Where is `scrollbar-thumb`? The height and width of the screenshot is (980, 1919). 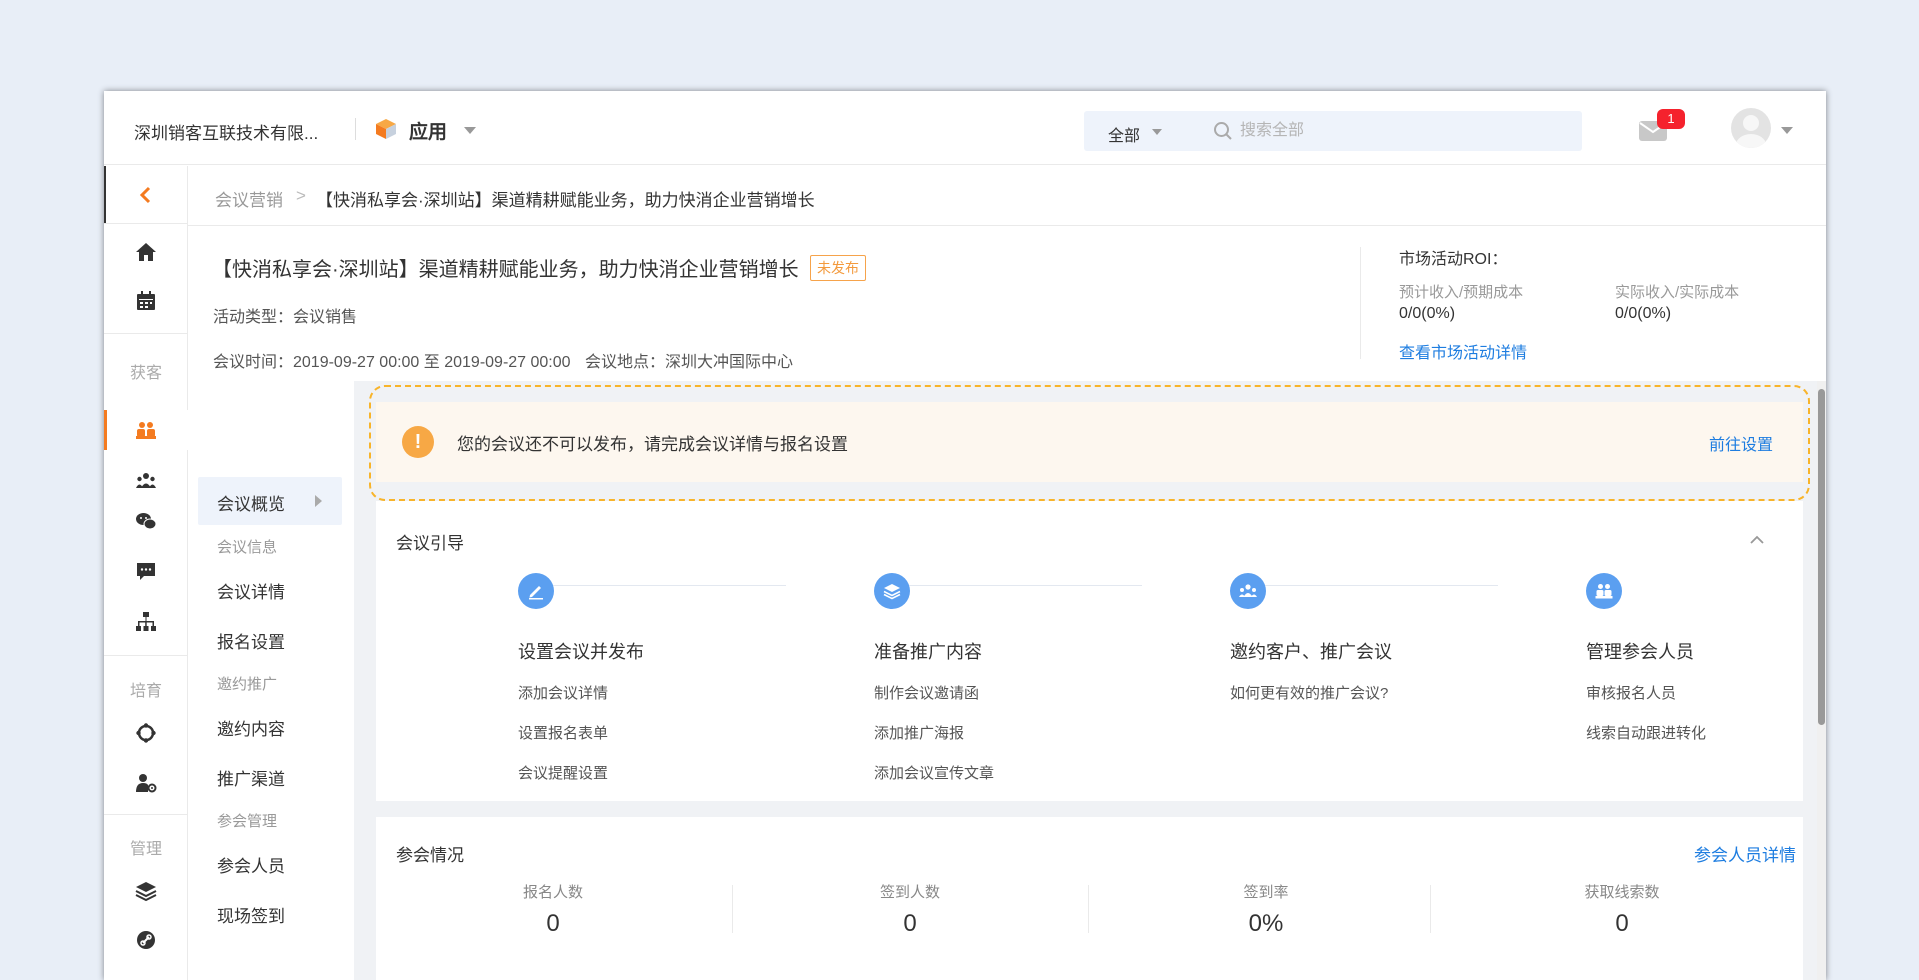 scrollbar-thumb is located at coordinates (1821, 557).